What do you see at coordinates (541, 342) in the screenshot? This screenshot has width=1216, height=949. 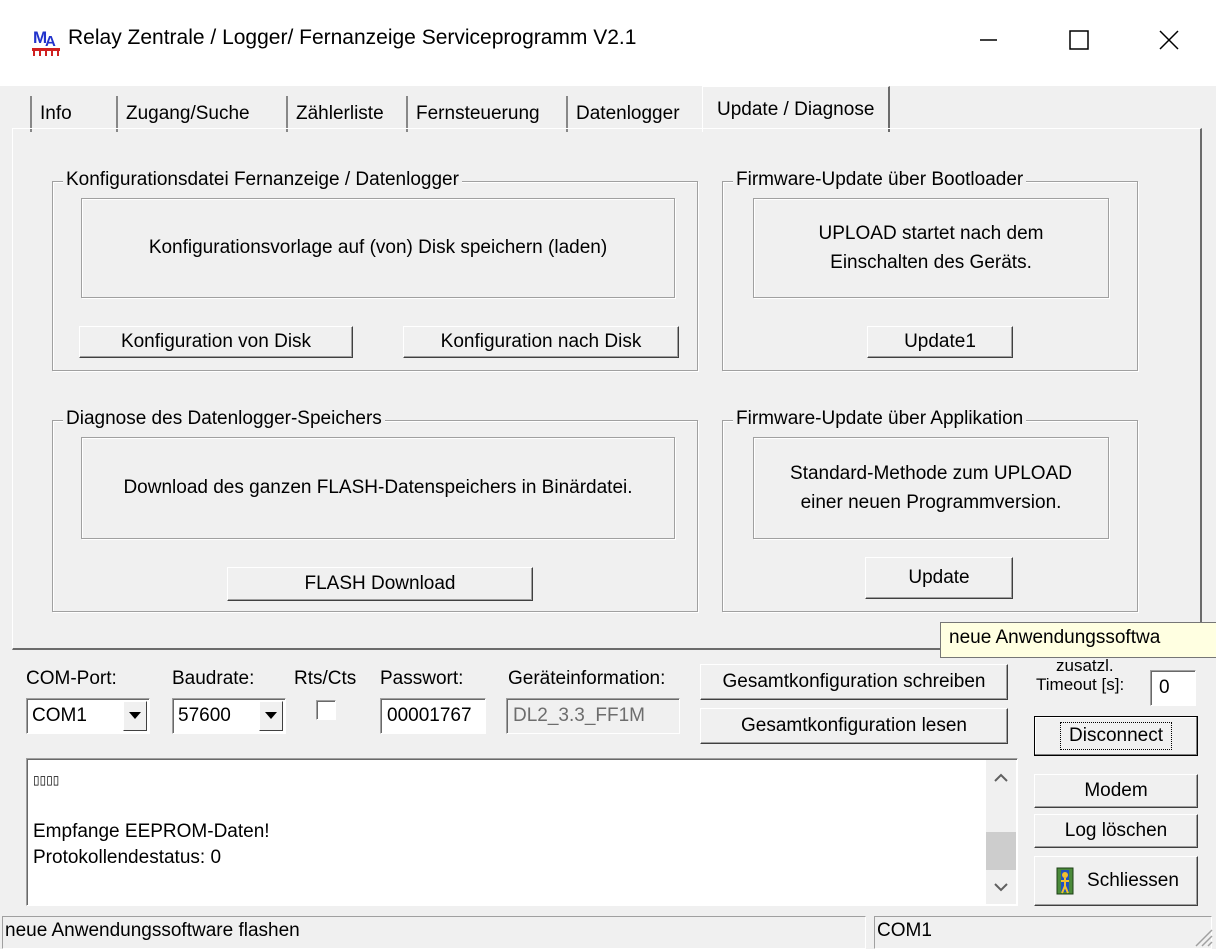 I see `config-to-disk-button: Konfiguration nach Disk` at bounding box center [541, 342].